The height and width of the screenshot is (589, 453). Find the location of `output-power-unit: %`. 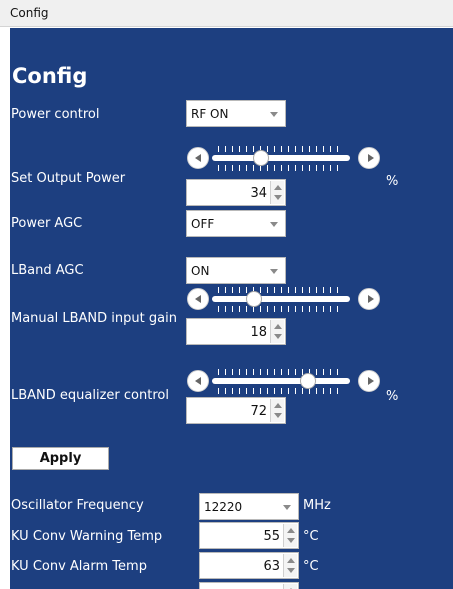

output-power-unit: % is located at coordinates (392, 181).